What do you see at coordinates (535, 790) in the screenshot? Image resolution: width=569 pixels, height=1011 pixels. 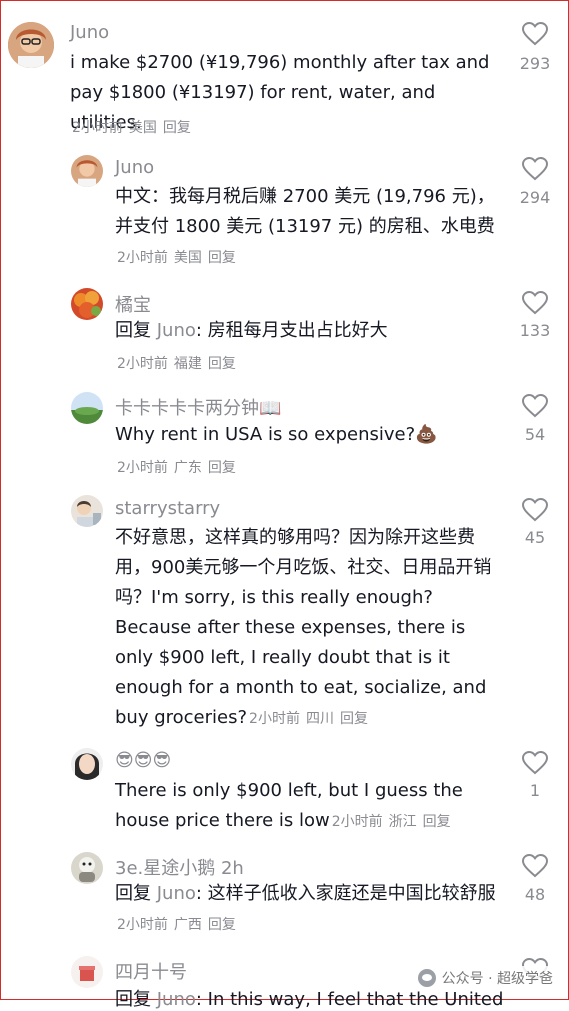 I see `like-count: 1` at bounding box center [535, 790].